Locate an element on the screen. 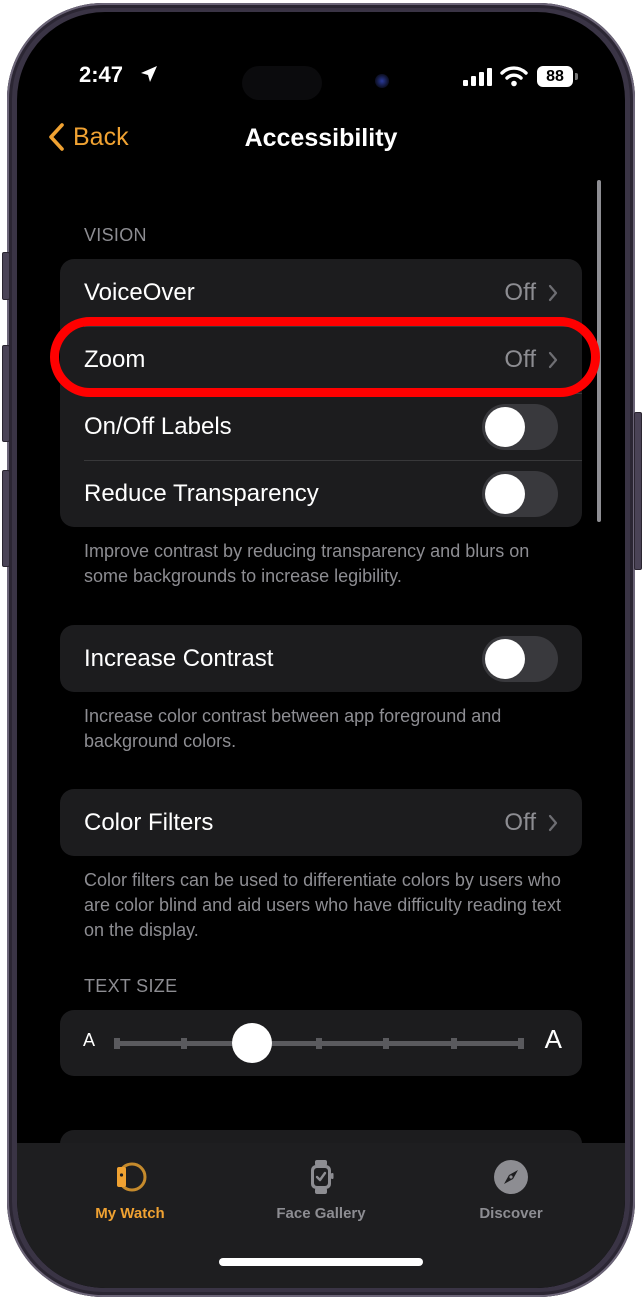 Image resolution: width=642 pixels, height=1301 pixels. increase-contrast-toggle is located at coordinates (520, 658).